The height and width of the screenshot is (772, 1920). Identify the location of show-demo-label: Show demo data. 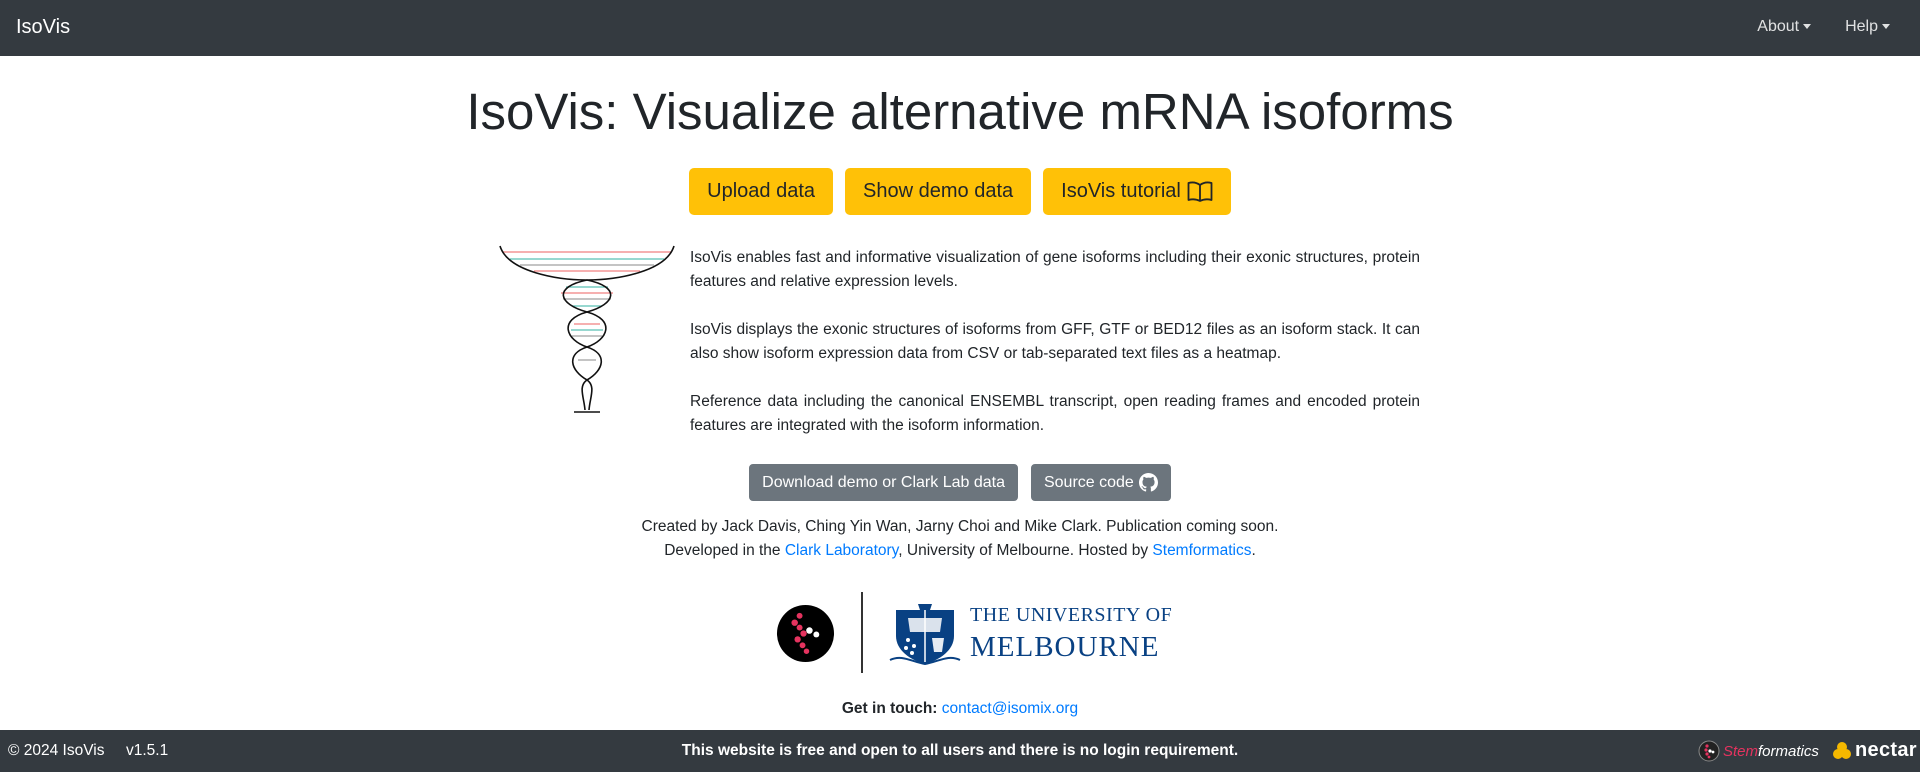
(938, 191).